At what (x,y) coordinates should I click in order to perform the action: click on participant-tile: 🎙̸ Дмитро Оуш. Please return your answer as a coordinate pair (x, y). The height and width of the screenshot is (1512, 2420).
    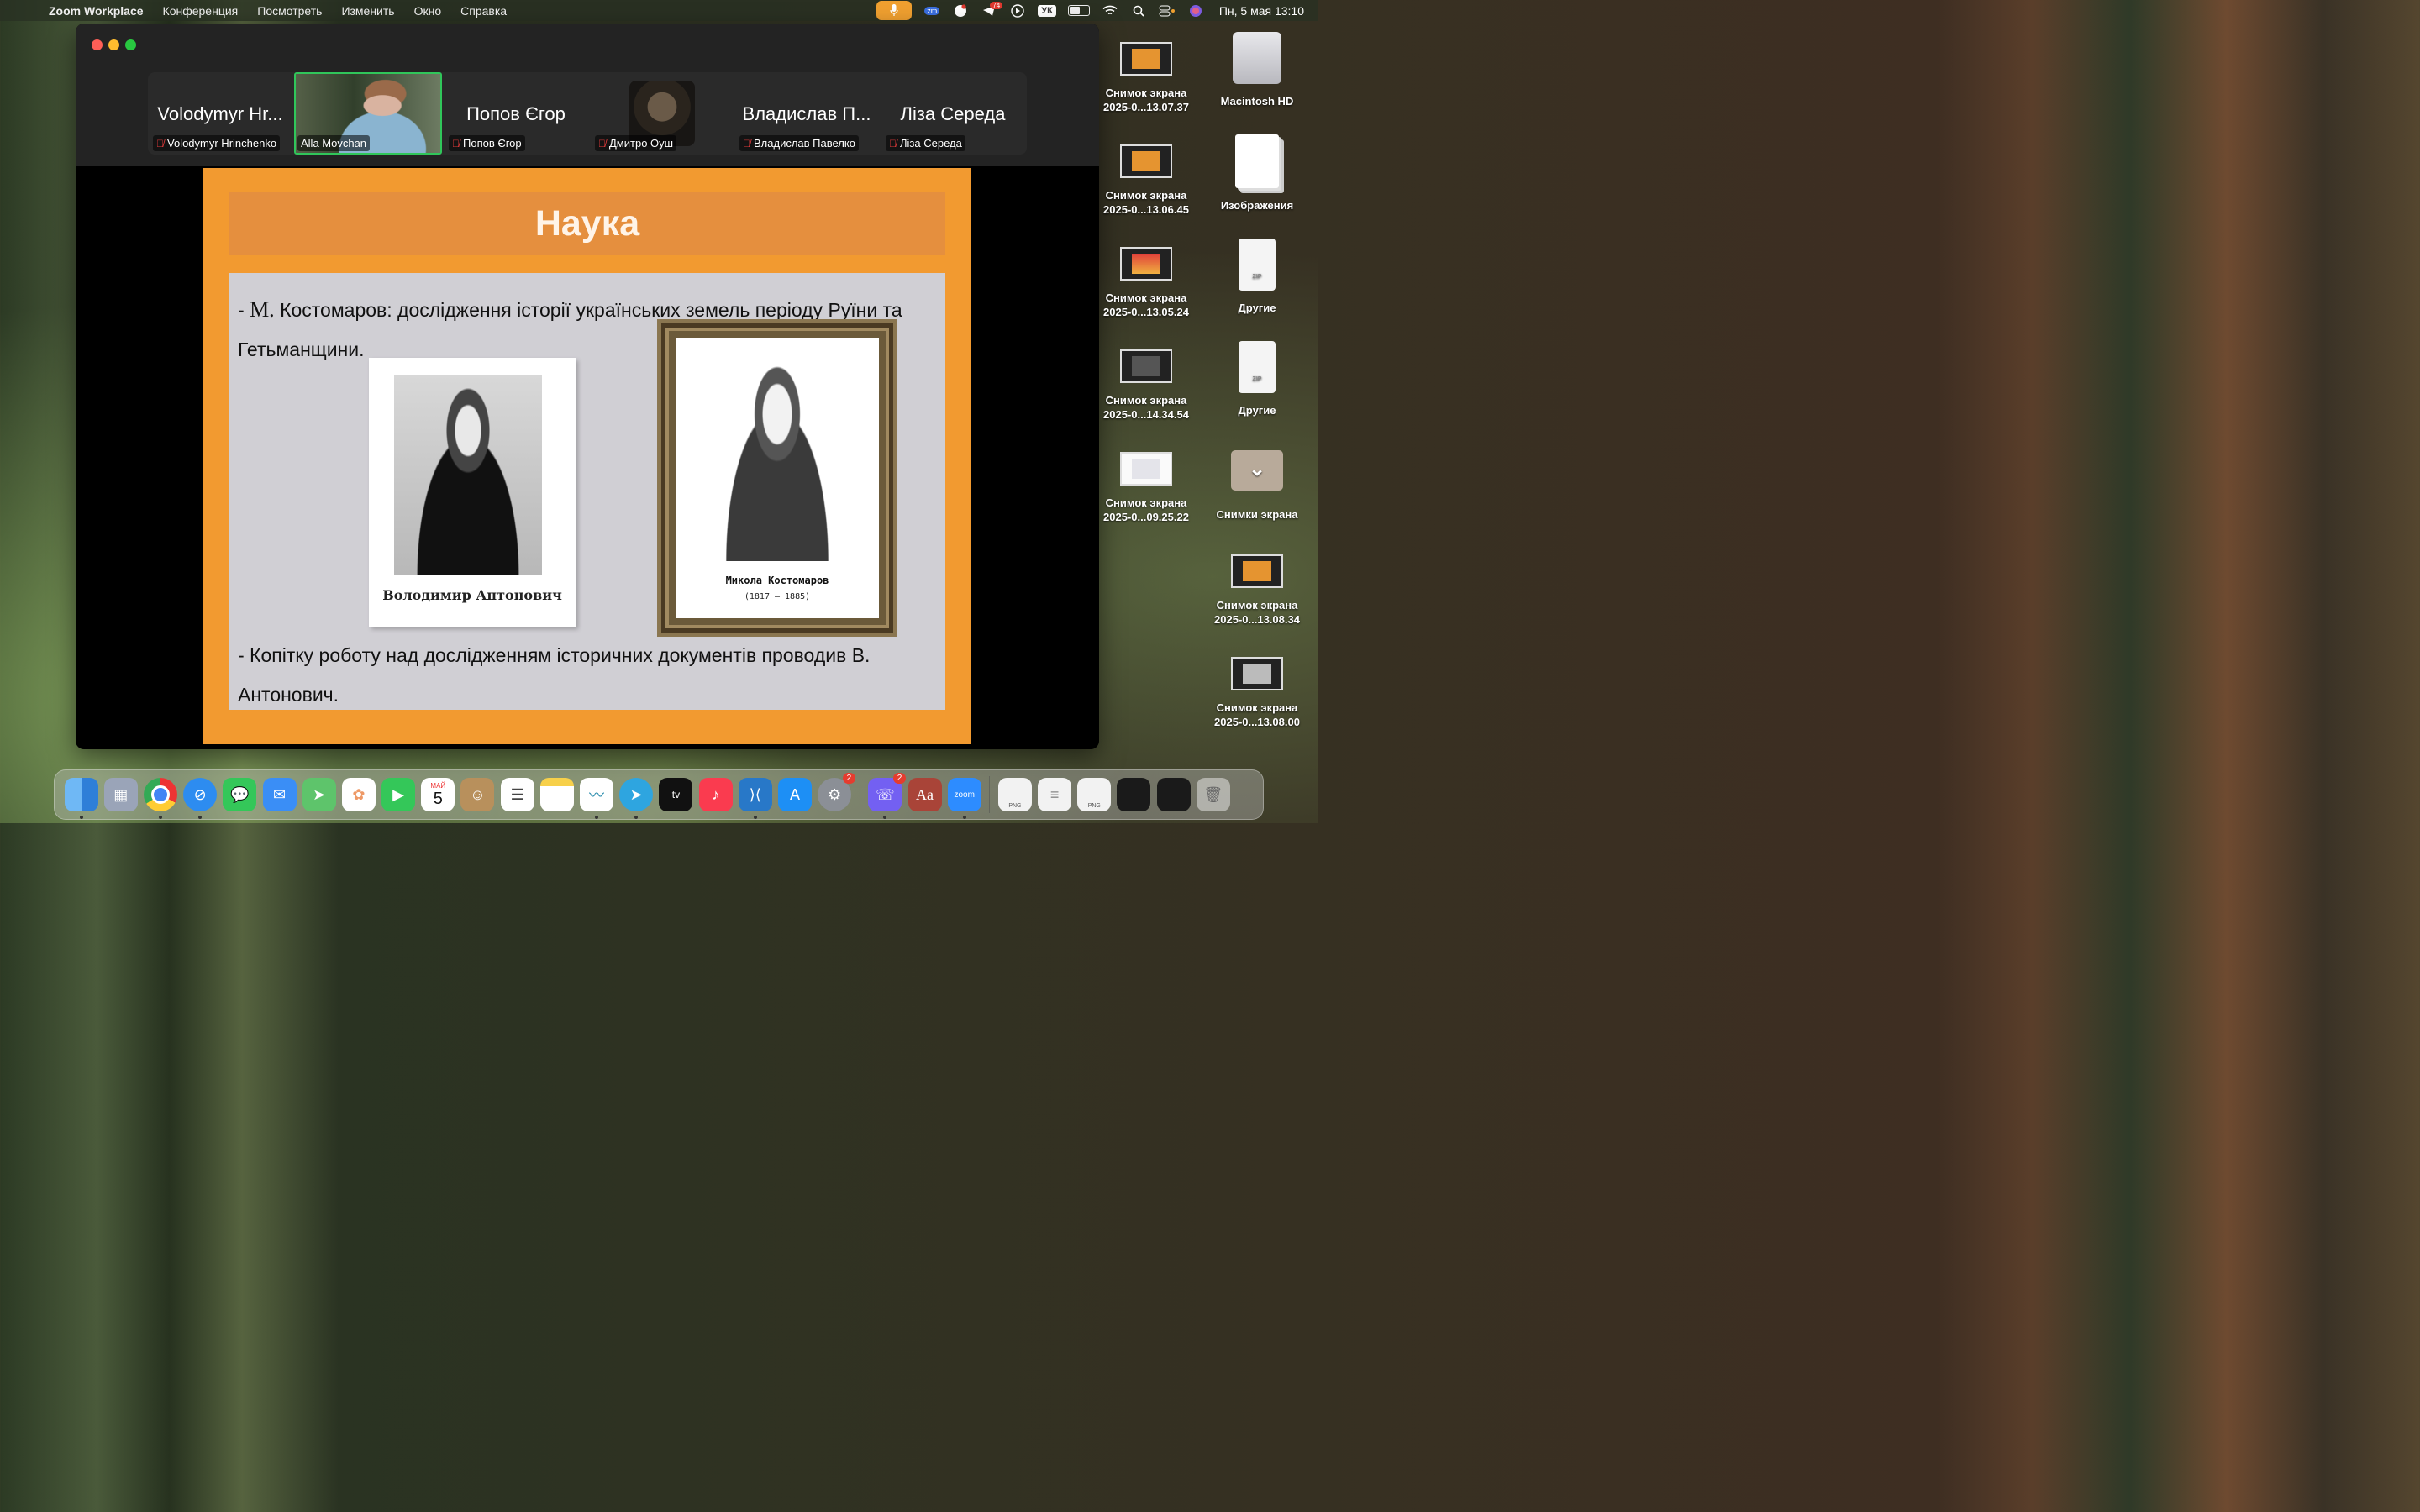
    Looking at the image, I should click on (662, 113).